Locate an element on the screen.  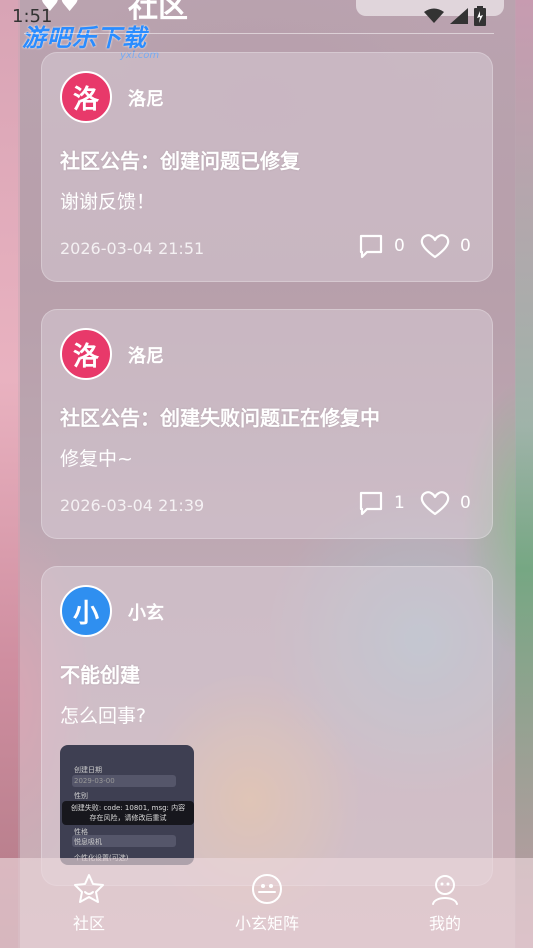
post-title: 社区公告：创建问题已修复 is located at coordinates (180, 161).